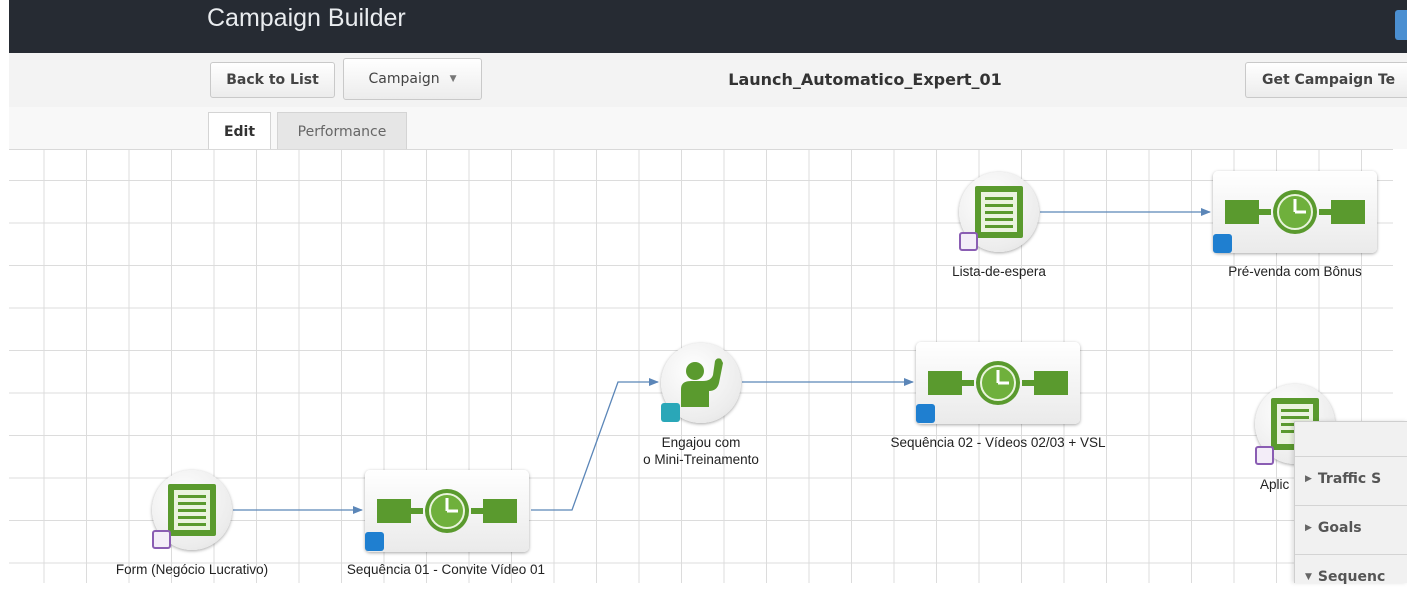 The image size is (1407, 598). What do you see at coordinates (708, 26) in the screenshot?
I see `app-header: Campaign Builder` at bounding box center [708, 26].